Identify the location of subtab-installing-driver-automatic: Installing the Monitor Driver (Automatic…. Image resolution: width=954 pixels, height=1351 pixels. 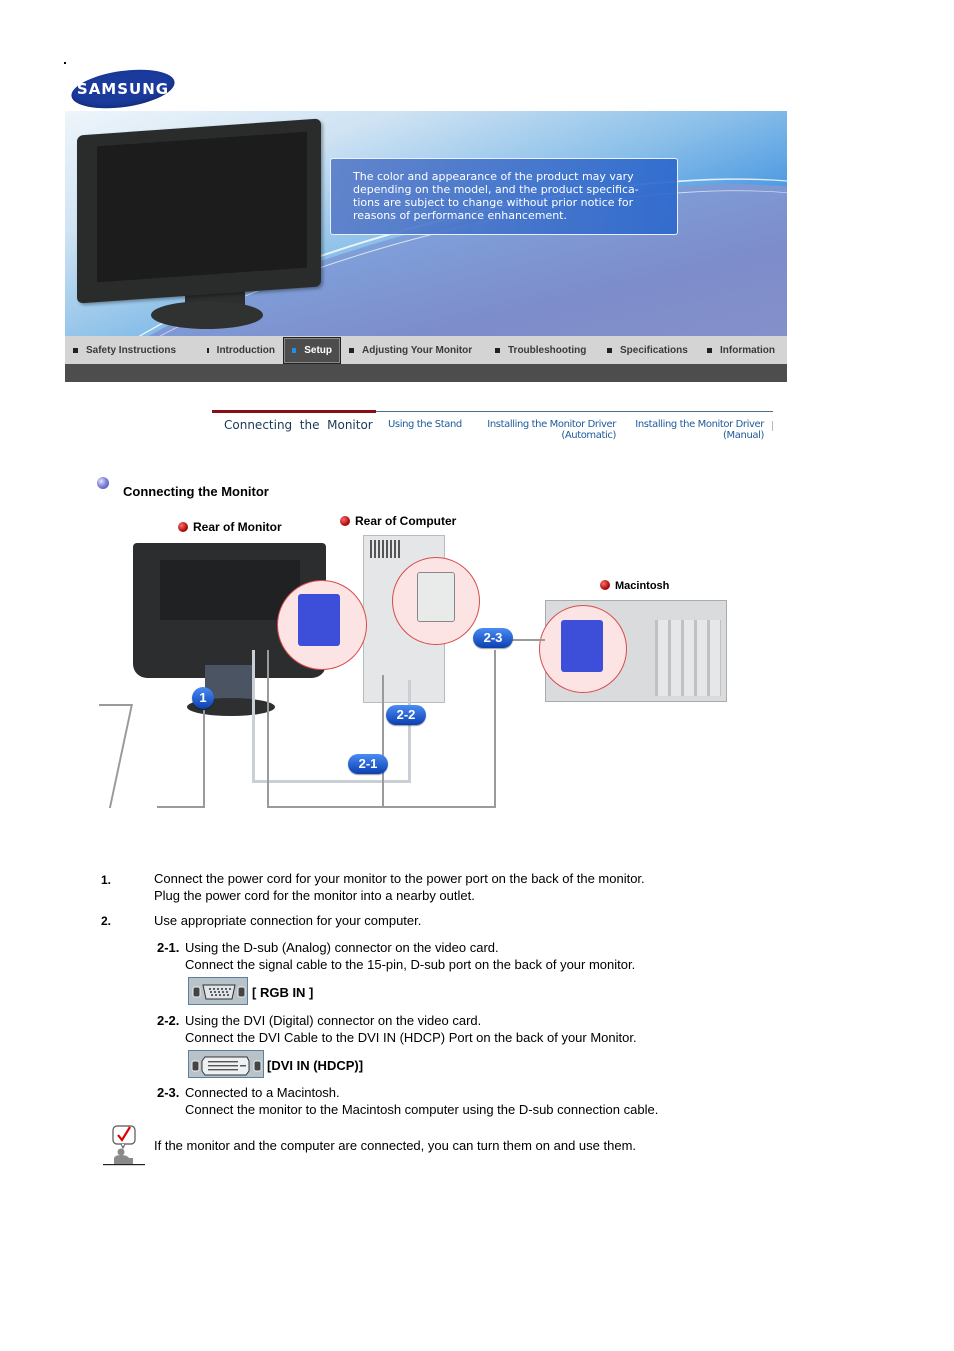
(551, 430).